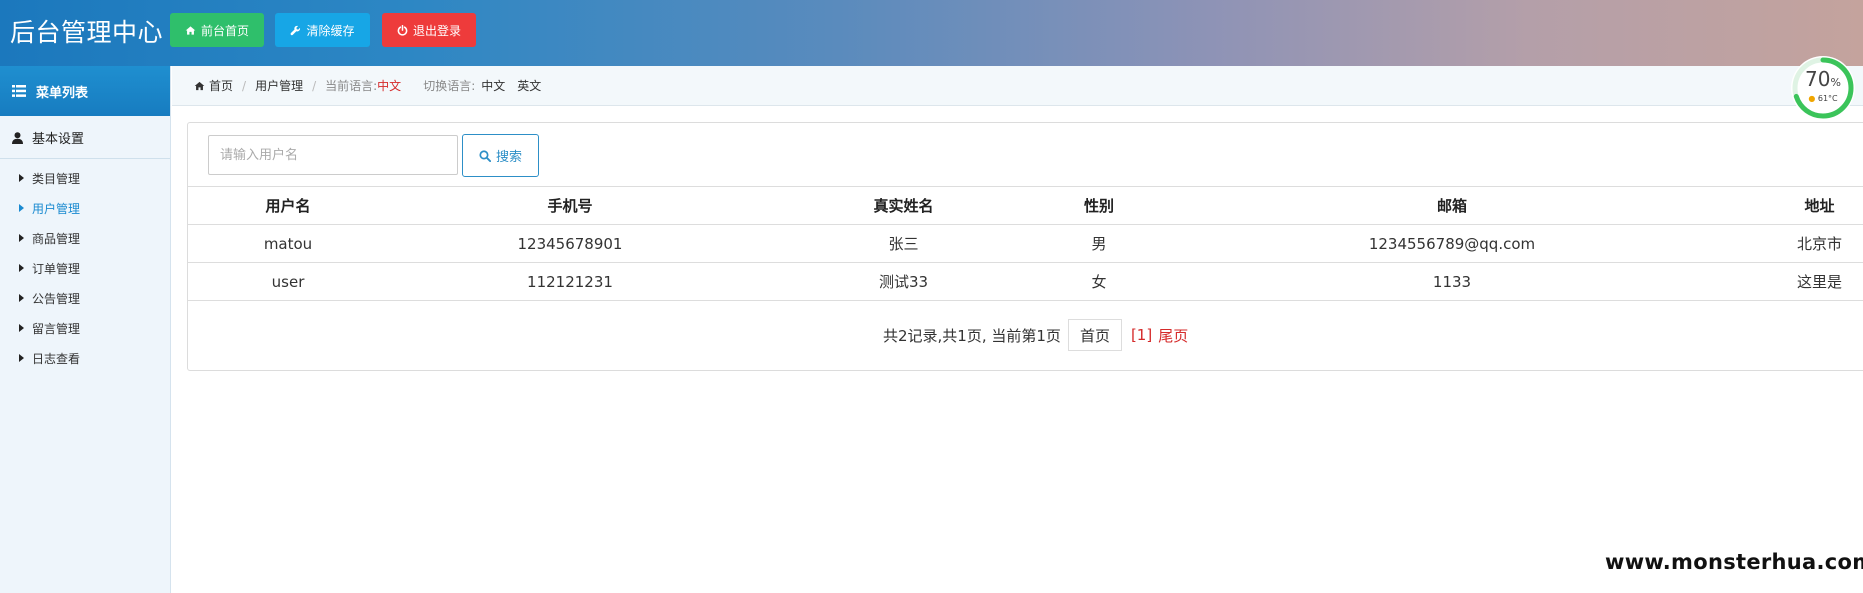  Describe the element at coordinates (288, 281) in the screenshot. I see `cell-username: user` at that location.